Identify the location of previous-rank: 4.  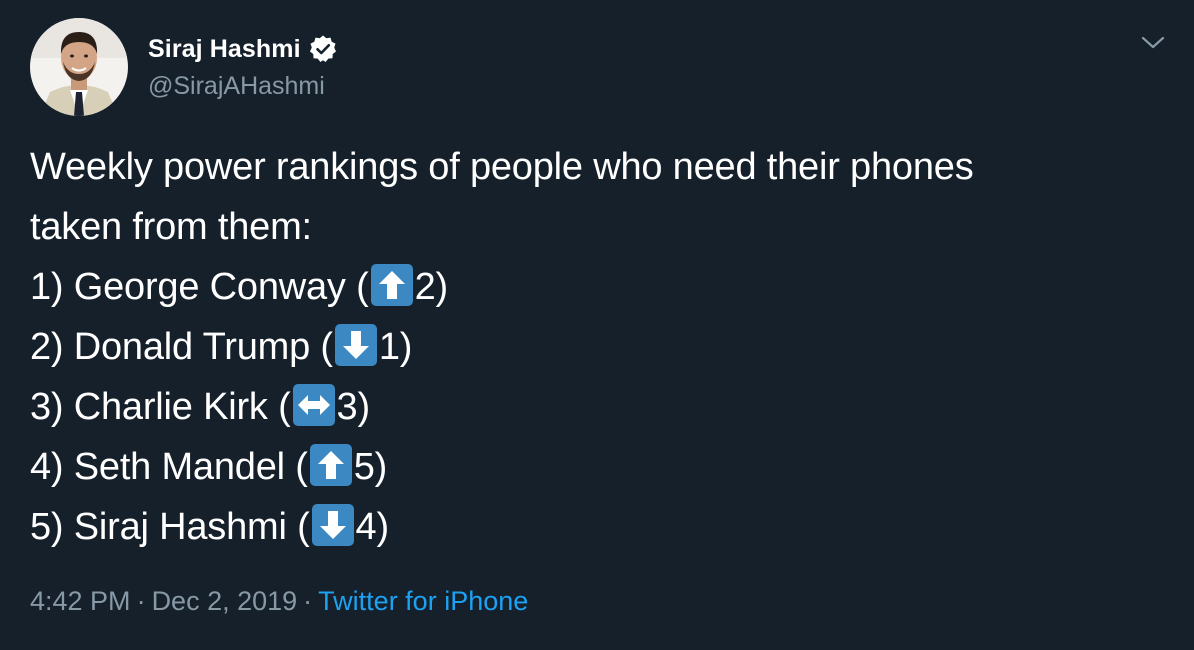
(366, 527).